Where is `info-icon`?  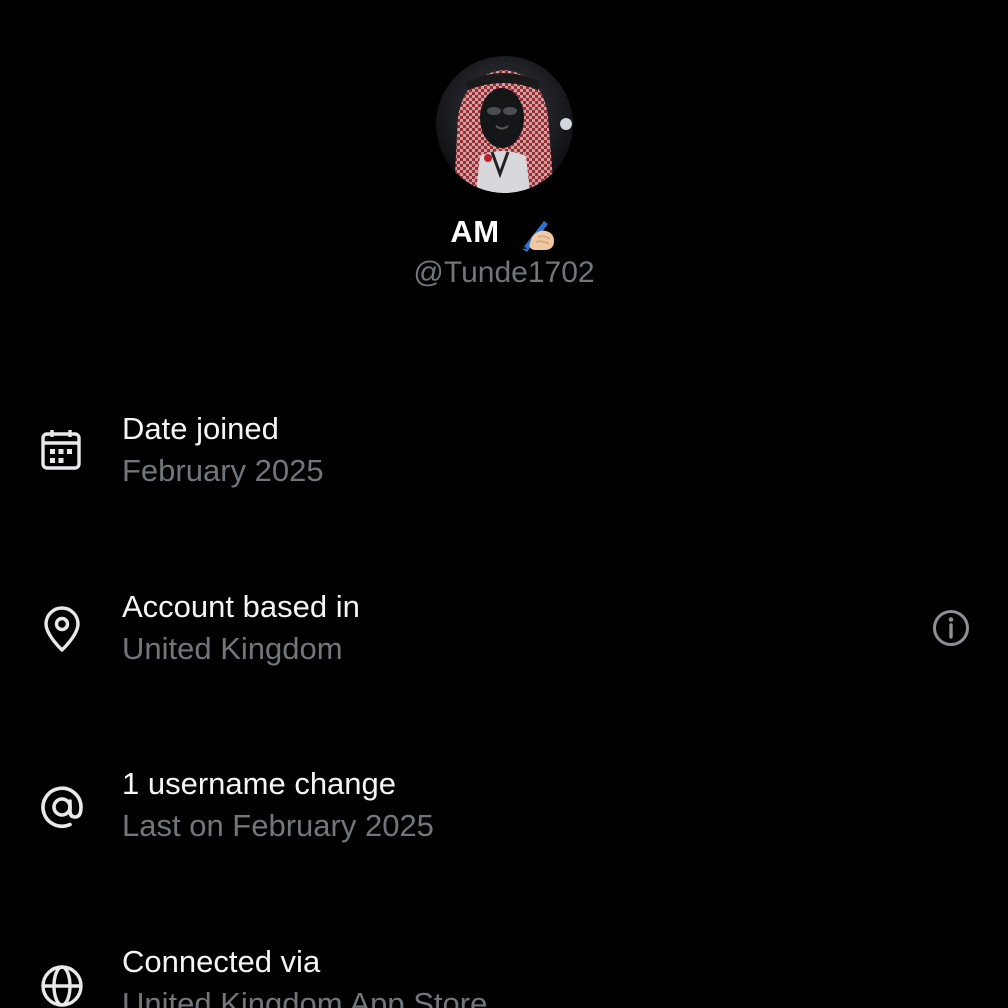
info-icon is located at coordinates (951, 628).